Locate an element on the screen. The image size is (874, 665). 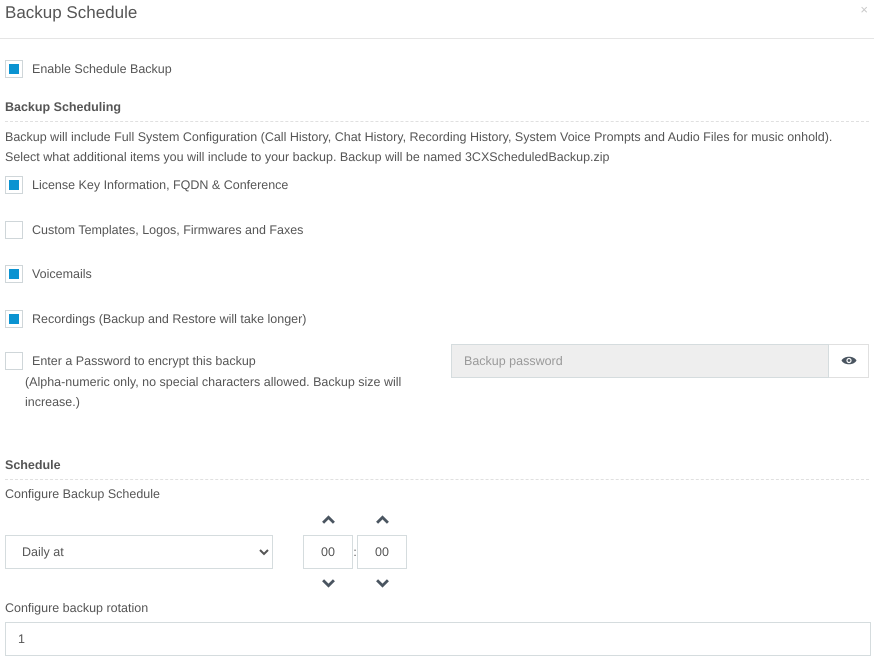
field-label: Configure Backup Schedule is located at coordinates (83, 493).